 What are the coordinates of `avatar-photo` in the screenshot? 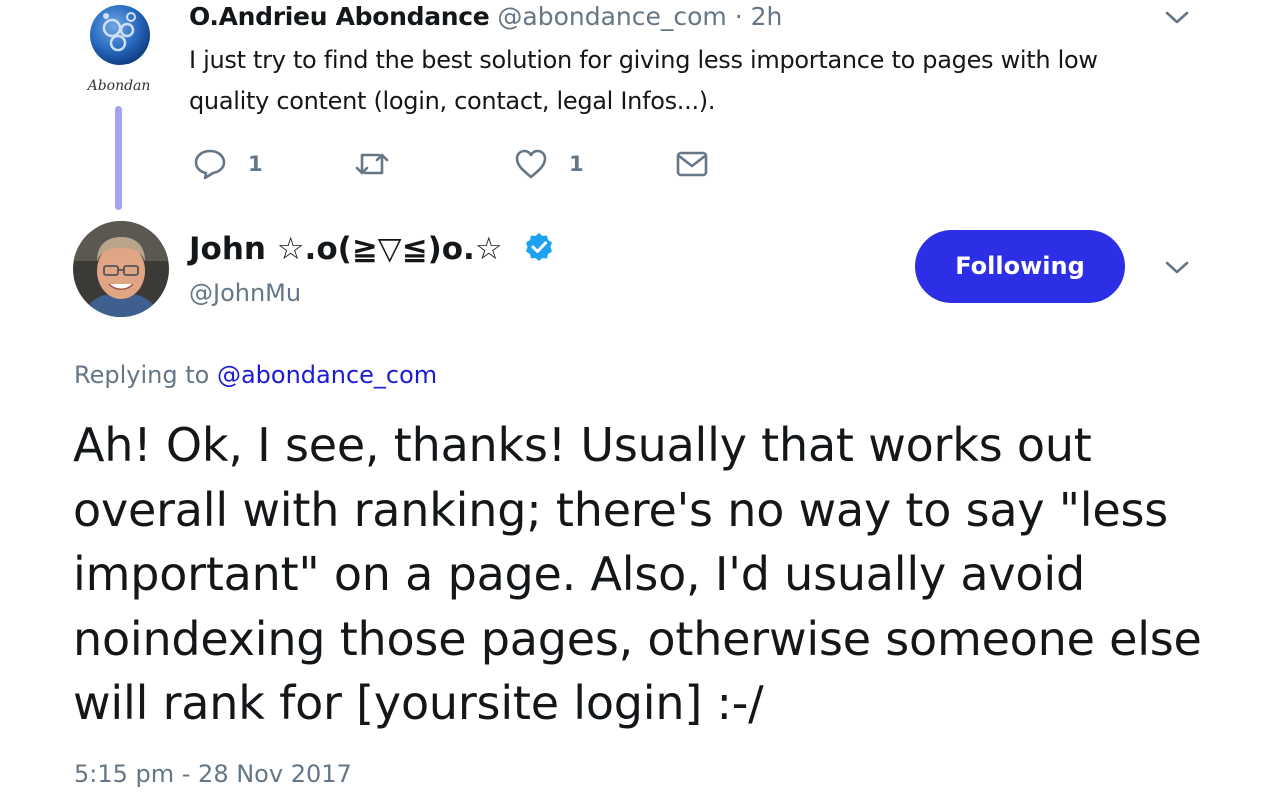 It's located at (121, 269).